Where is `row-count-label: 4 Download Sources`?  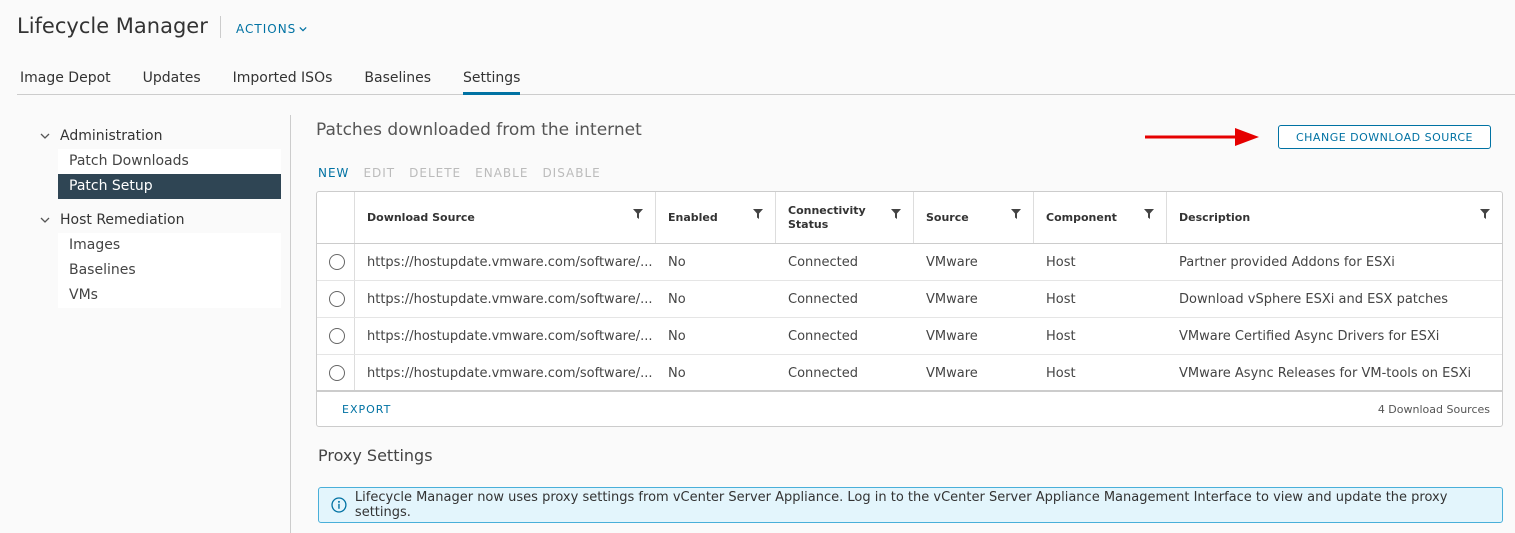 row-count-label: 4 Download Sources is located at coordinates (1433, 409).